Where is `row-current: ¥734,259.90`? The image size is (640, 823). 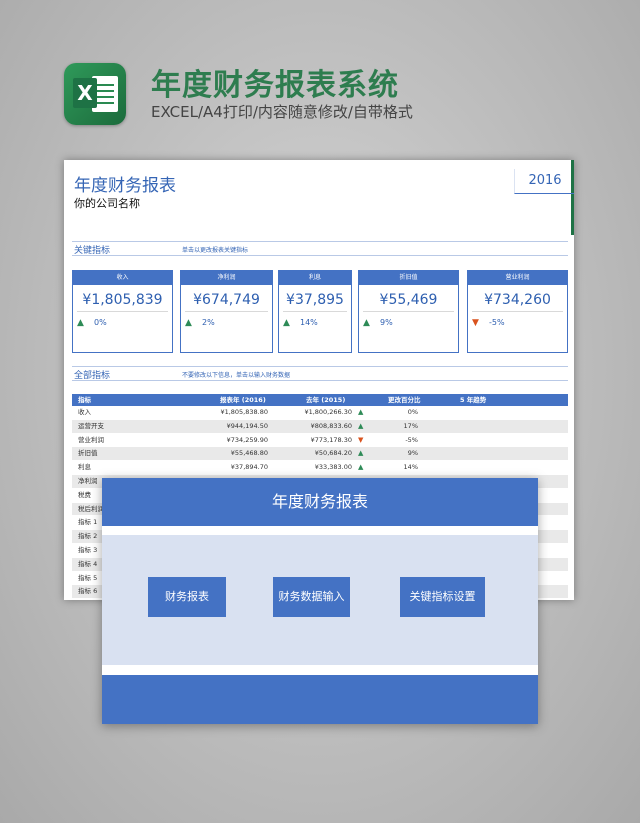 row-current: ¥734,259.90 is located at coordinates (247, 440).